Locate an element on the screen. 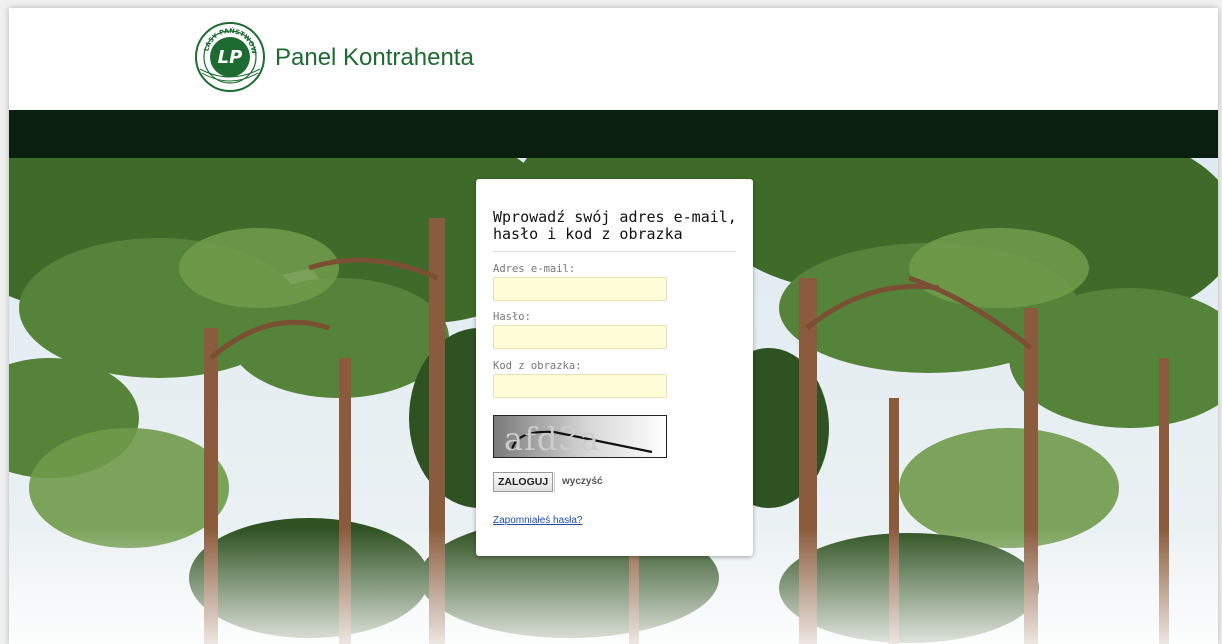 The height and width of the screenshot is (644, 1222). login-button: ZALOGUJ is located at coordinates (523, 482).